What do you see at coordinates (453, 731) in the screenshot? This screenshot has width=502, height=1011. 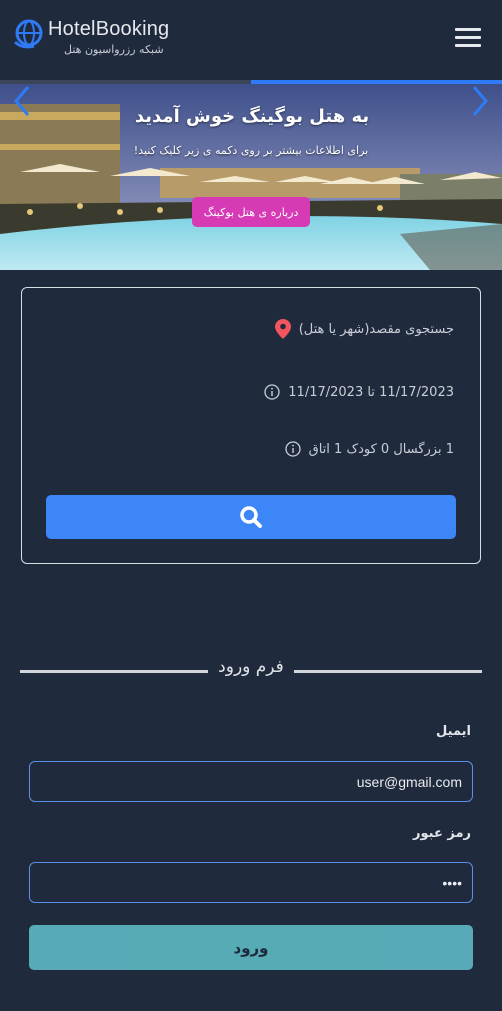 I see `email-label: ایمیل` at bounding box center [453, 731].